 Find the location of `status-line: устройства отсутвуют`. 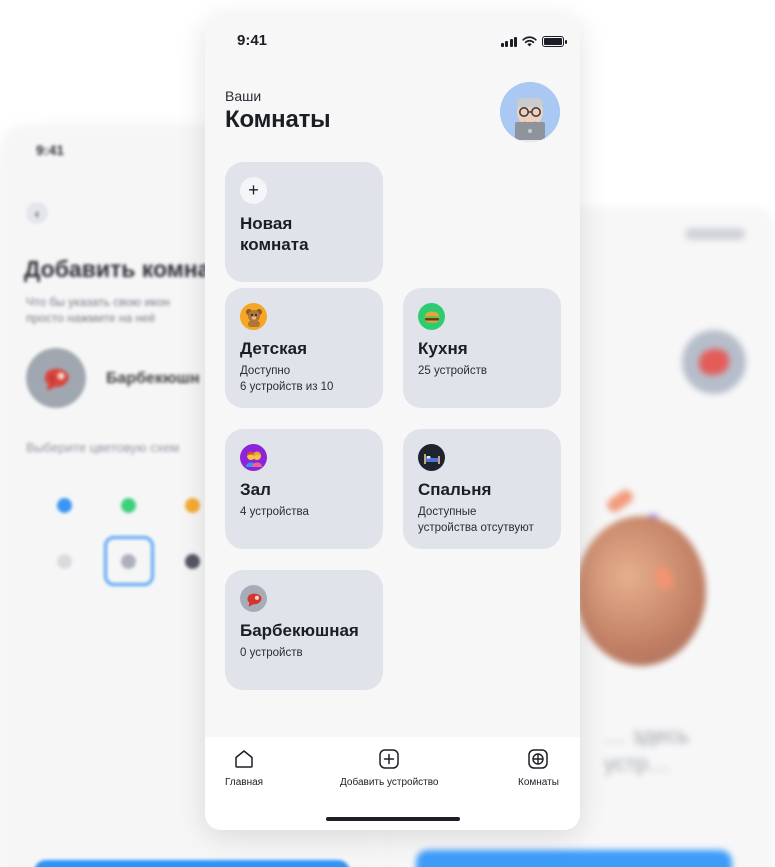

status-line: устройства отсутвуют is located at coordinates (476, 528).